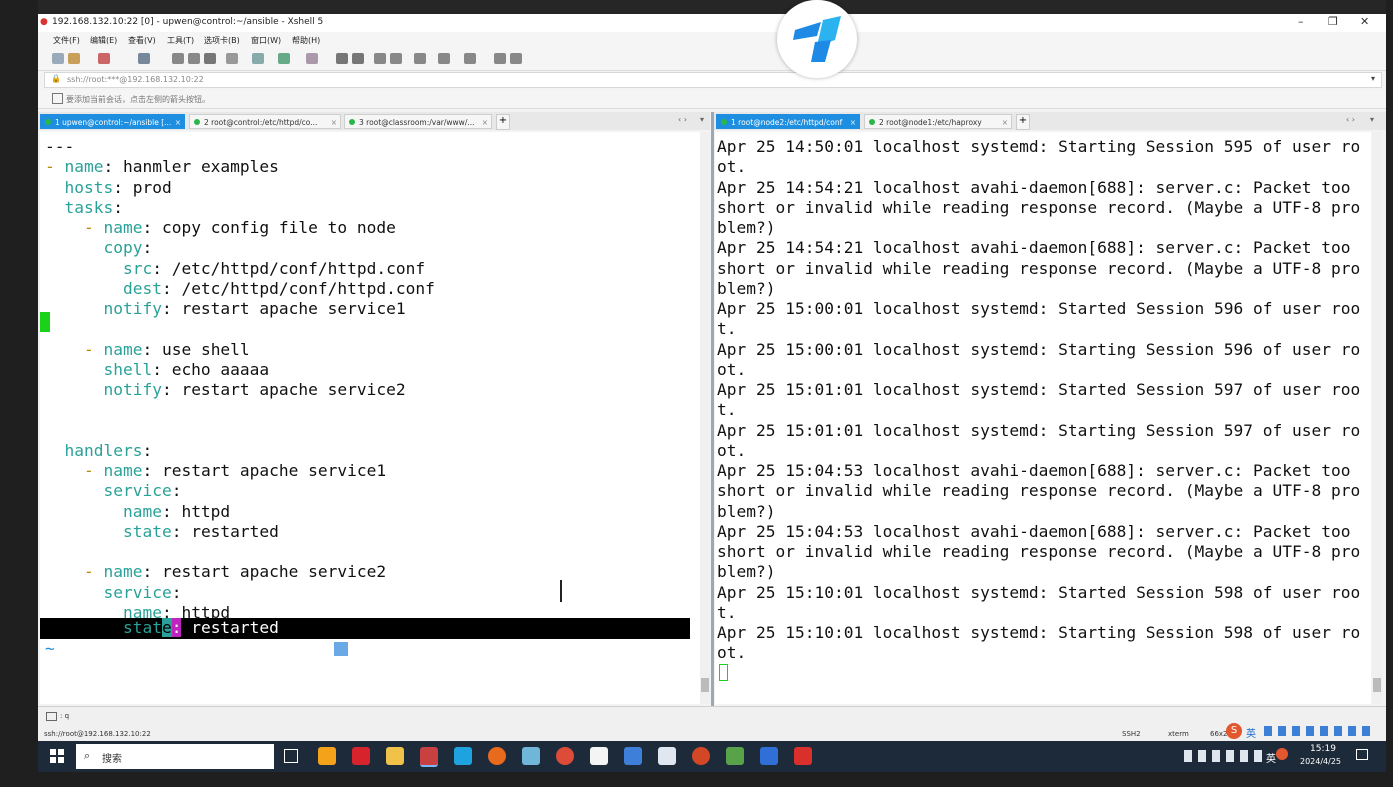 The width and height of the screenshot is (1393, 787). I want to click on task-view-icon, so click(291, 756).